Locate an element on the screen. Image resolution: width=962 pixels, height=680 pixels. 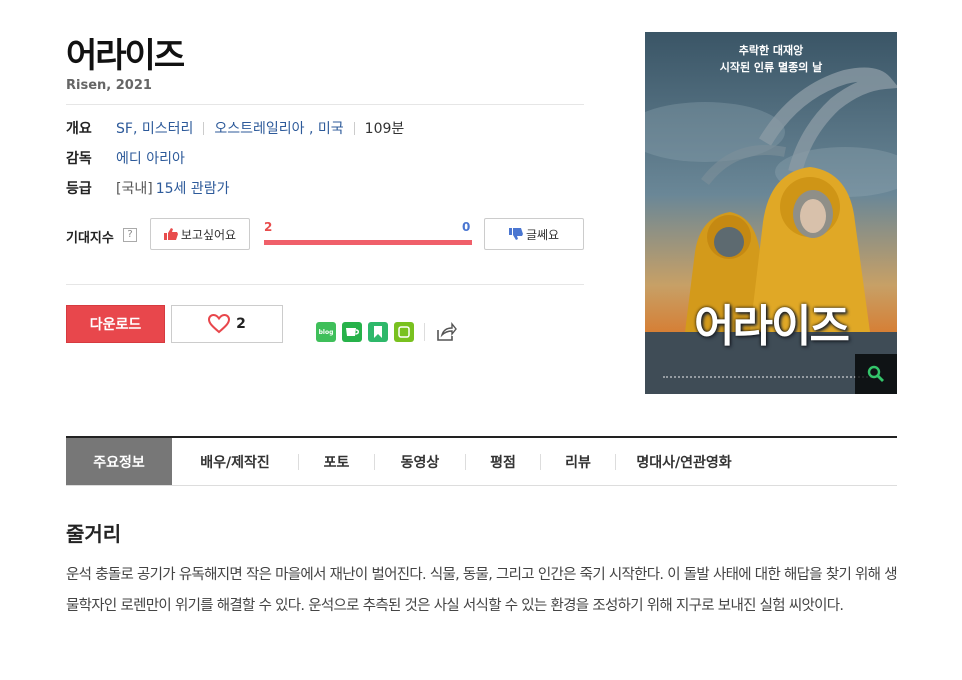
like-count-label: 2 is located at coordinates (241, 324).